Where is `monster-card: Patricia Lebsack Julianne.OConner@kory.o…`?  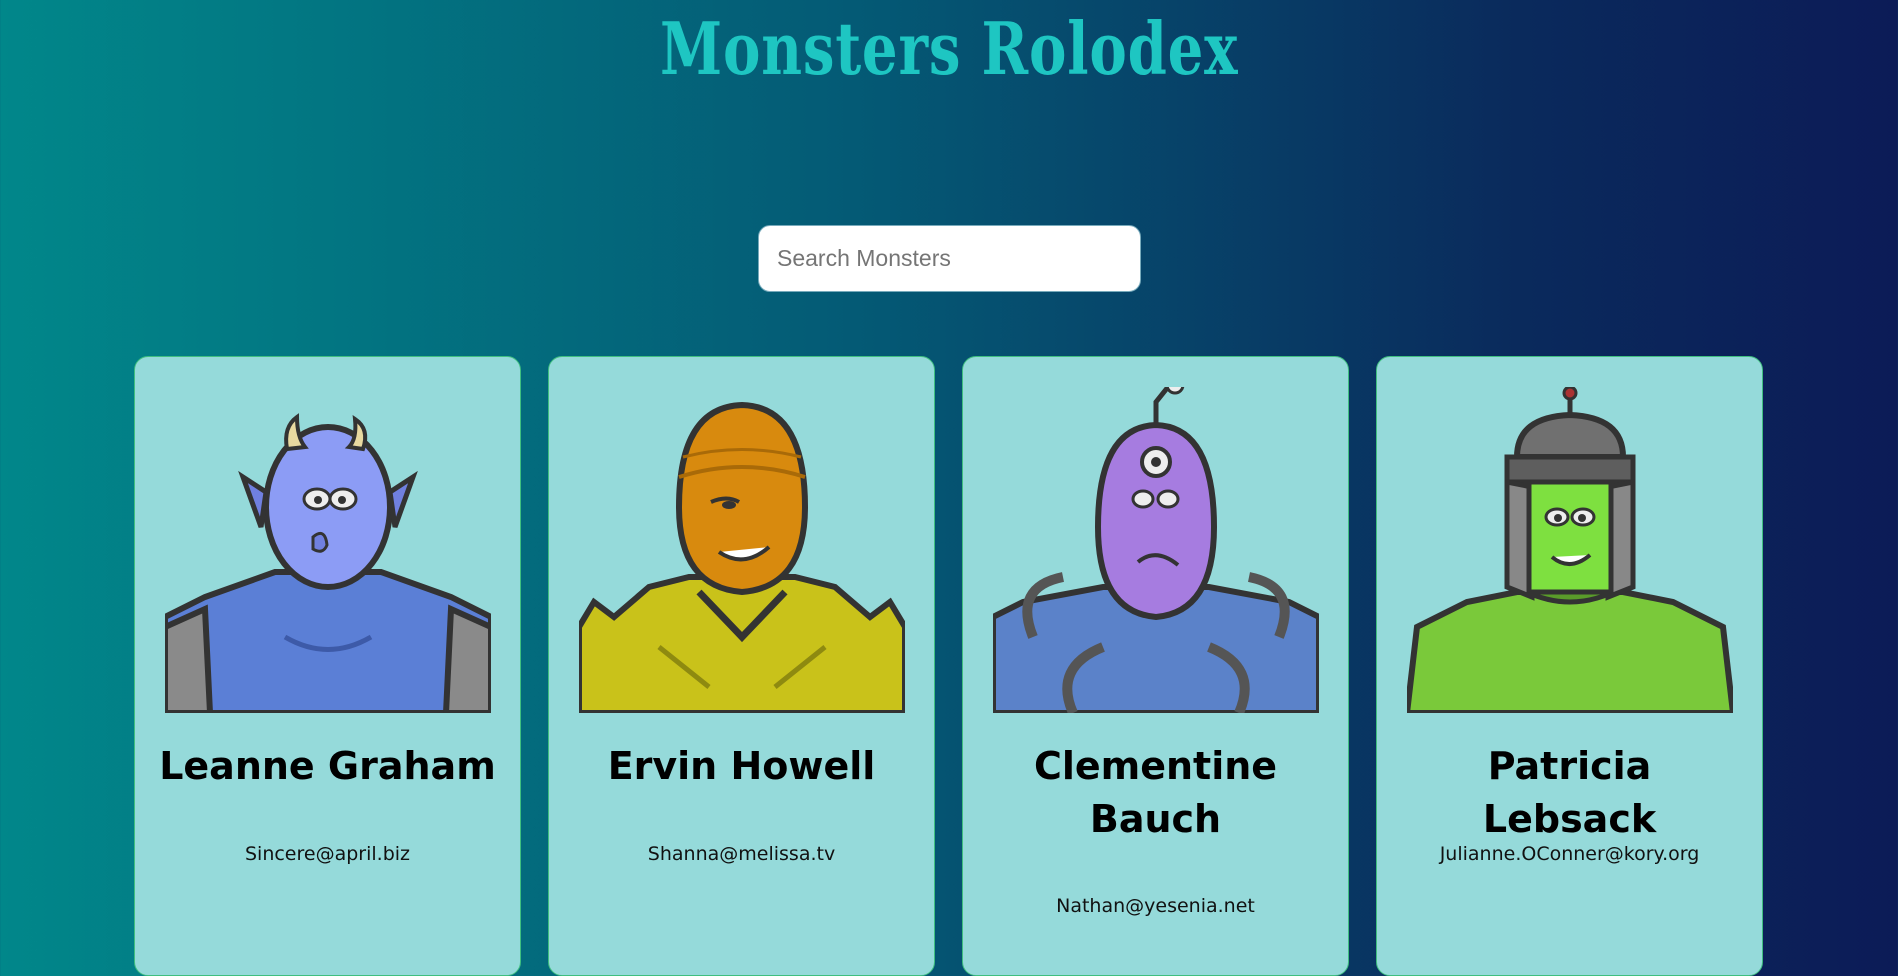 monster-card: Patricia Lebsack Julianne.OConner@kory.o… is located at coordinates (1569, 666).